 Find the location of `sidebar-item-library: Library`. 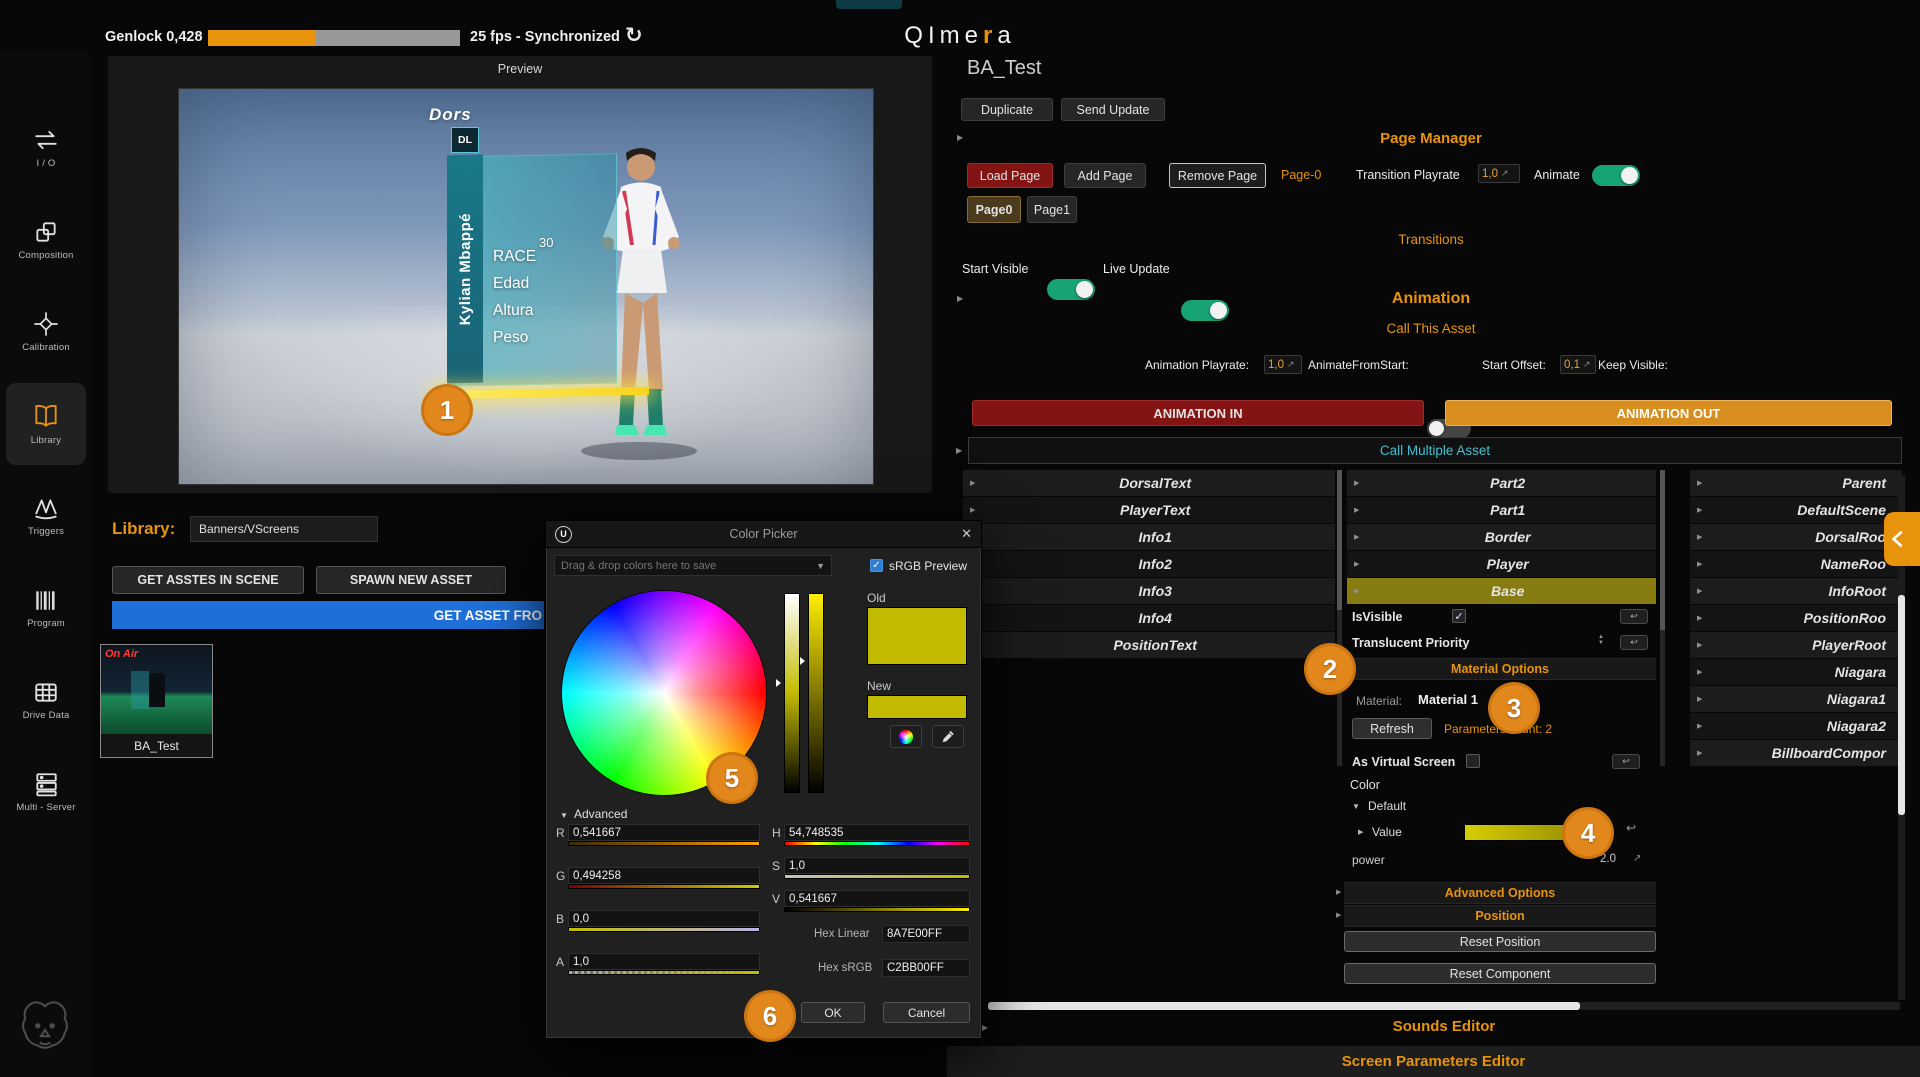

sidebar-item-library: Library is located at coordinates (46, 424).